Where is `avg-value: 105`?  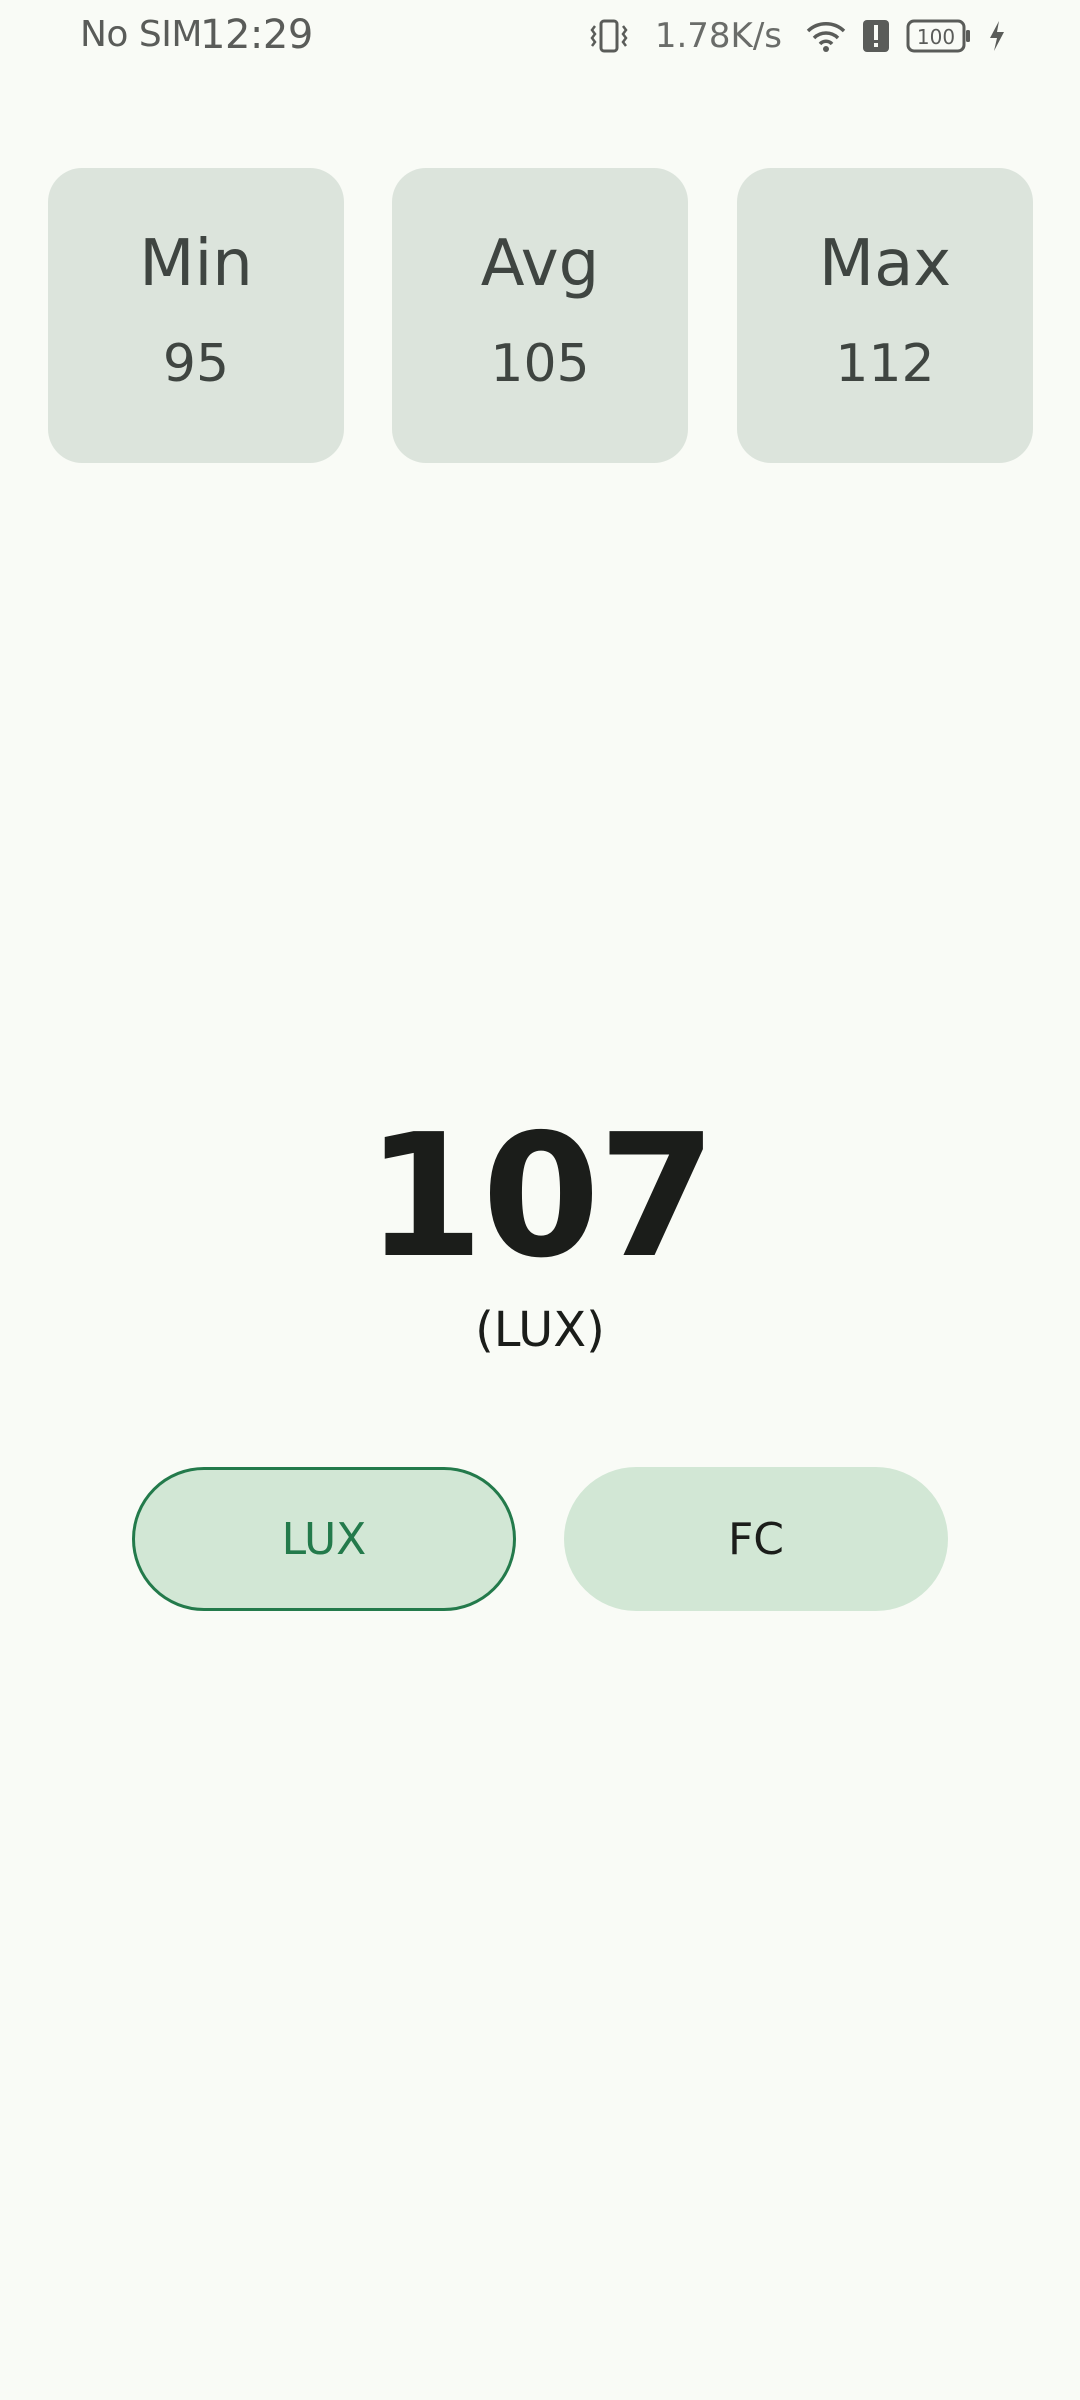 avg-value: 105 is located at coordinates (540, 364).